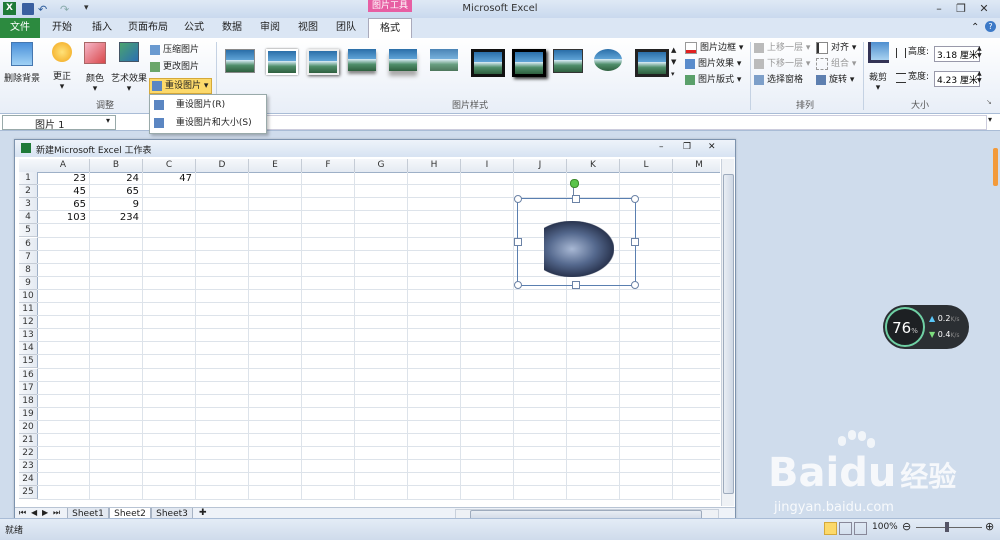 The width and height of the screenshot is (1000, 540). What do you see at coordinates (28, 414) in the screenshot?
I see `row-header-19: 19` at bounding box center [28, 414].